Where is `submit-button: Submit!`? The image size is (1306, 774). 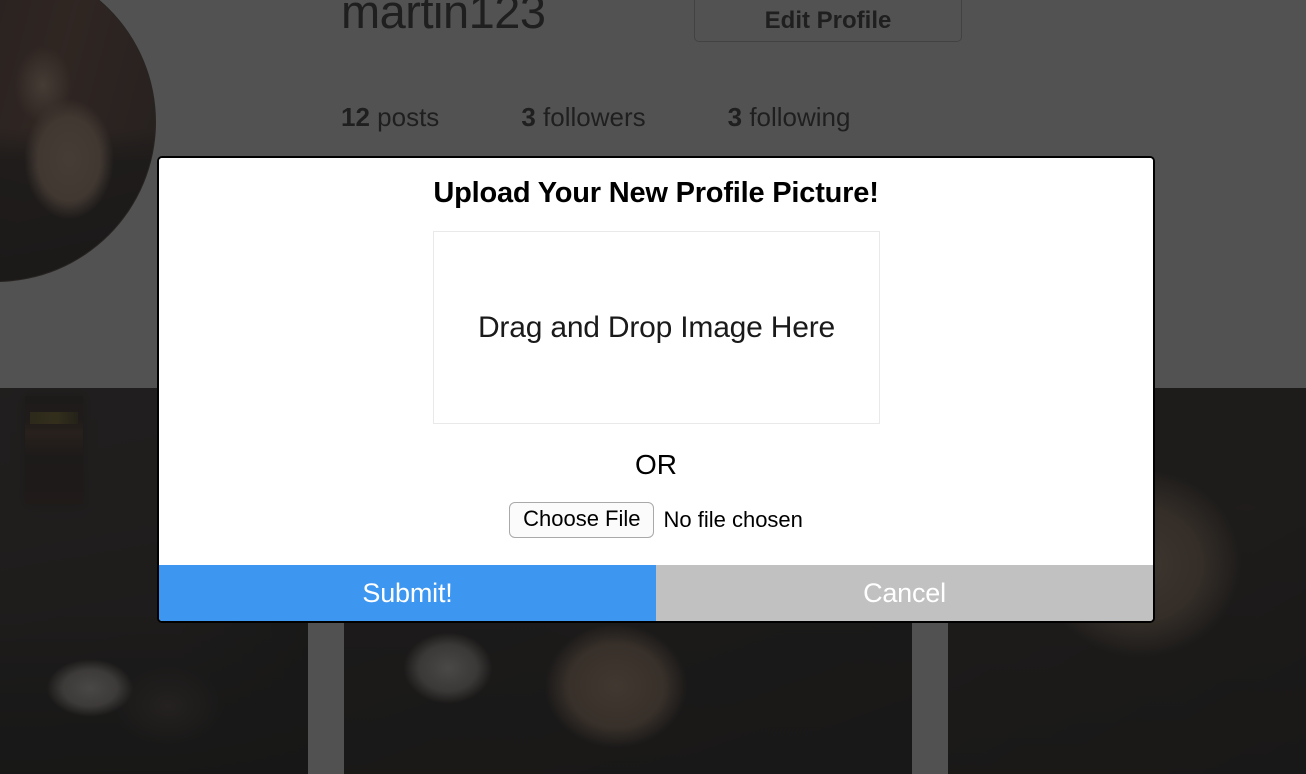 submit-button: Submit! is located at coordinates (407, 593).